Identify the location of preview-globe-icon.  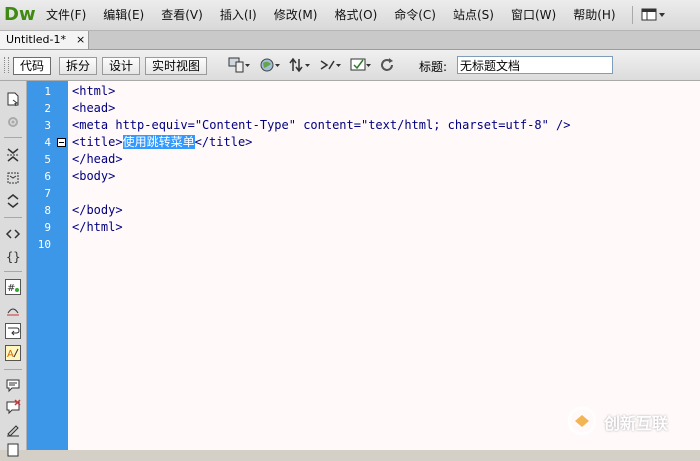
(270, 65).